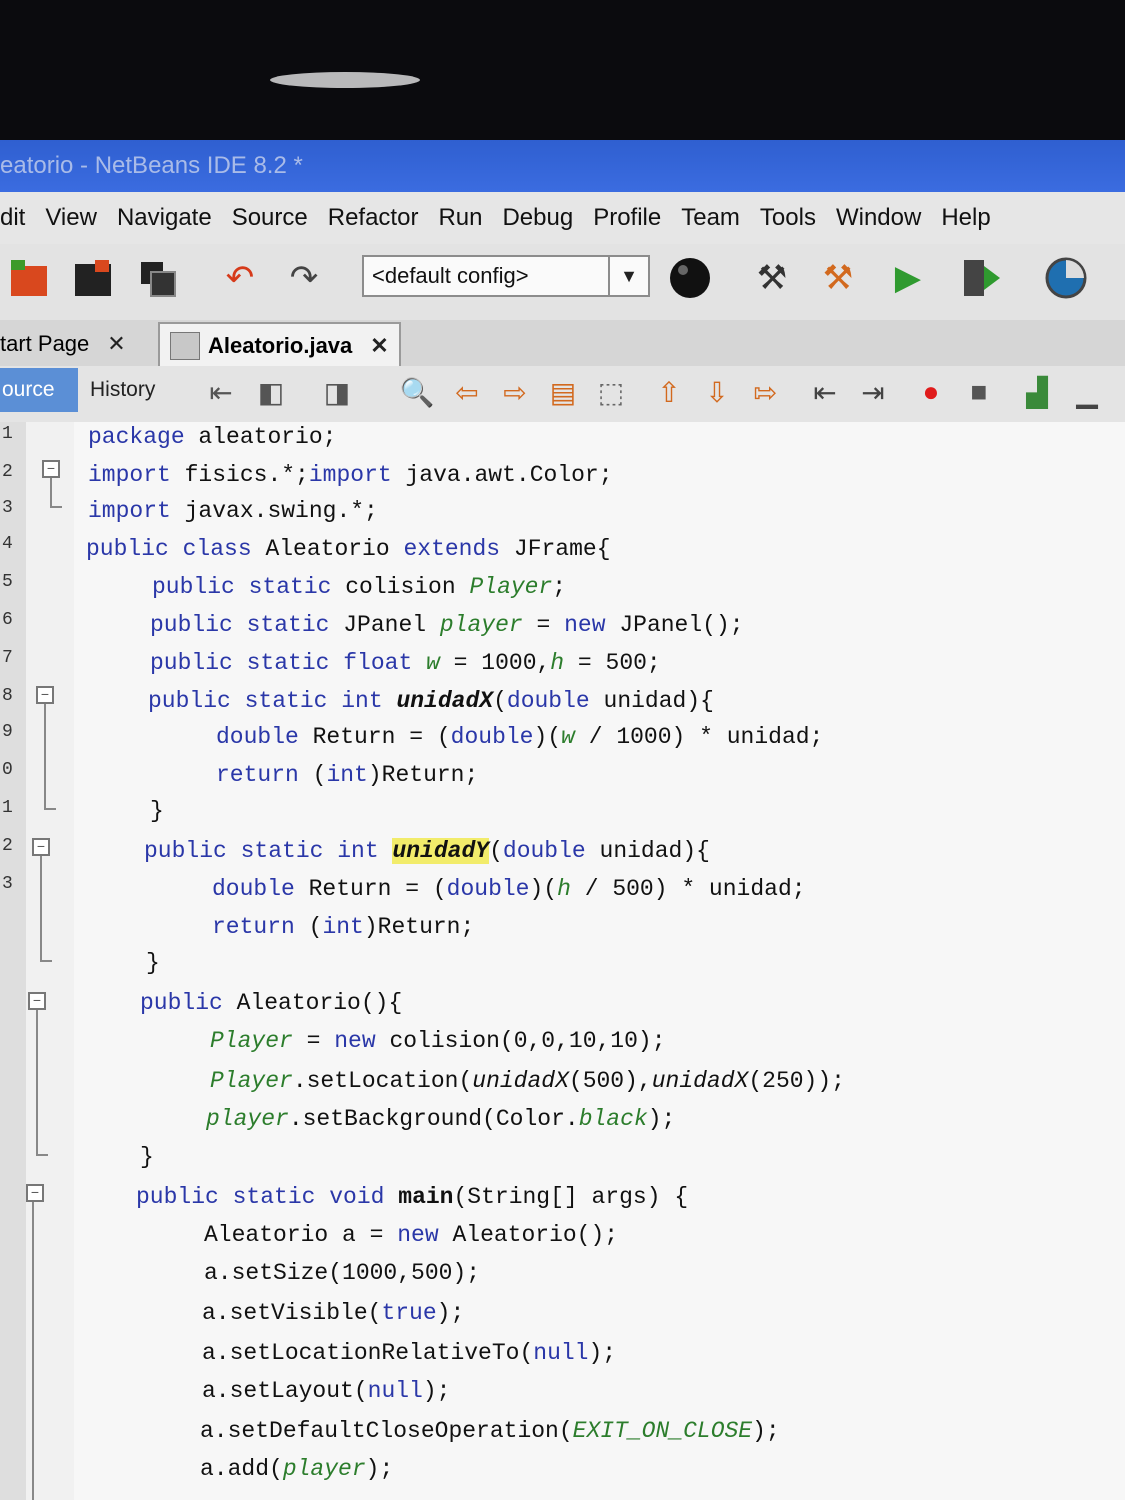  Describe the element at coordinates (221, 392) in the screenshot. I see `last-edit-icon: ⇤` at that location.